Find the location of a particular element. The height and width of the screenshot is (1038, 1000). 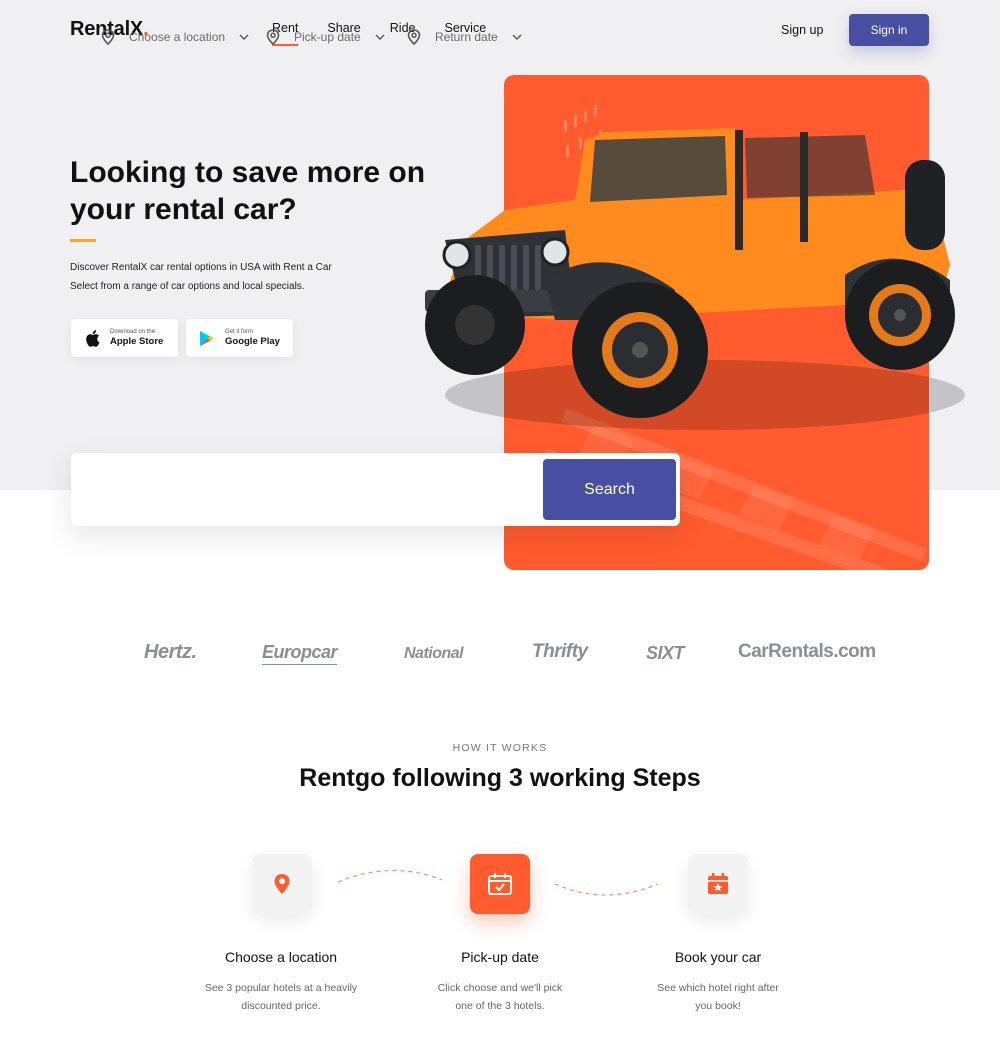

step-2-desc-line-1: Click choose and we'll pick is located at coordinates (500, 988).